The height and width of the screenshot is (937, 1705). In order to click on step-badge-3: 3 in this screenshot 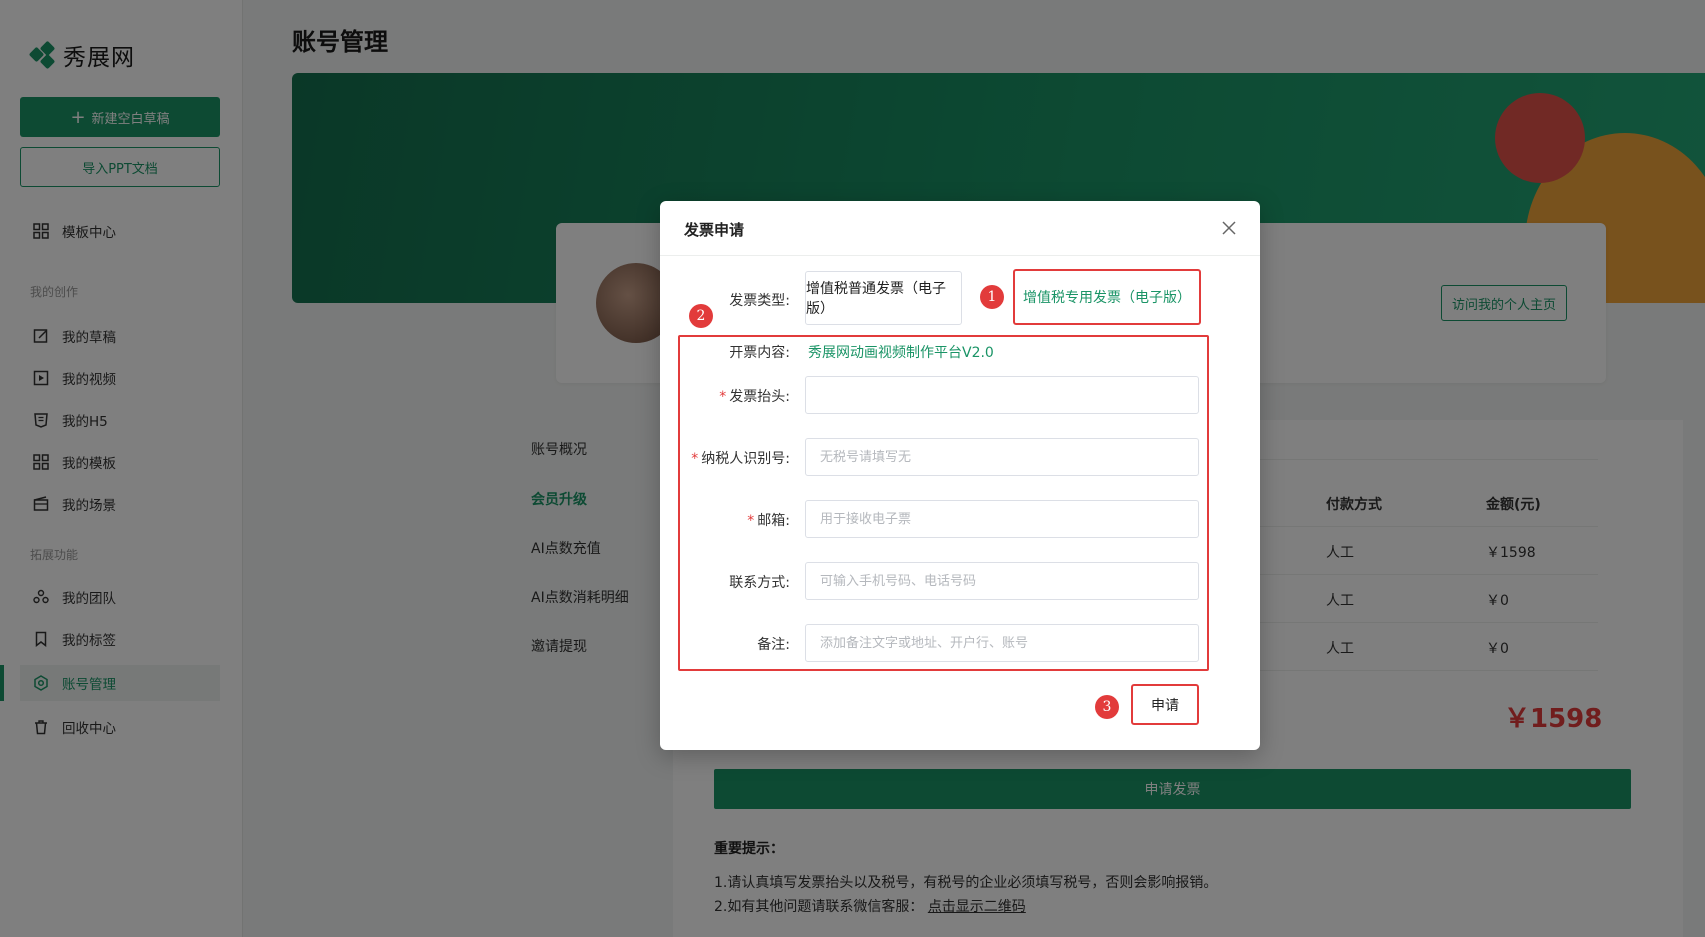, I will do `click(1107, 707)`.